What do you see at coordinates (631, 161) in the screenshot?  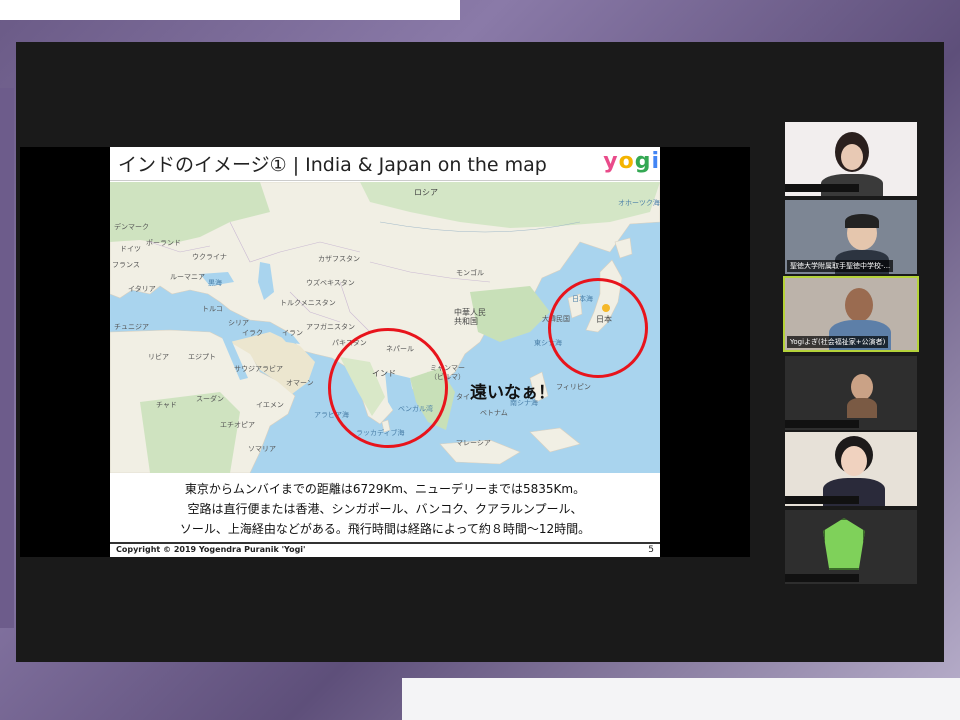 I see `yogi-logo: yogi` at bounding box center [631, 161].